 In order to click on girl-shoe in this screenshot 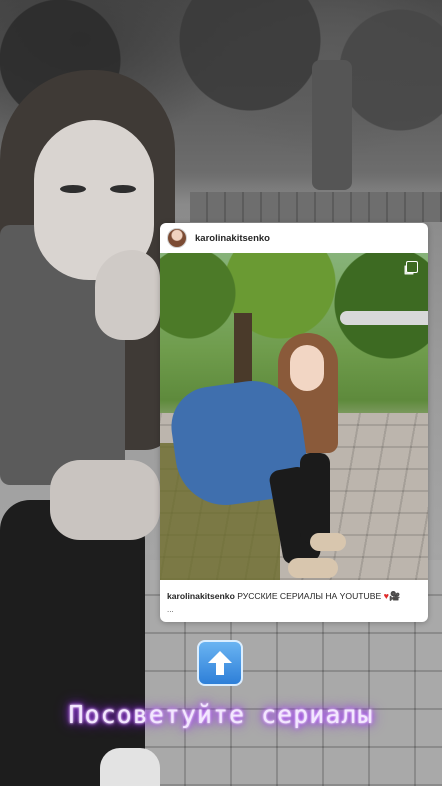, I will do `click(130, 767)`.